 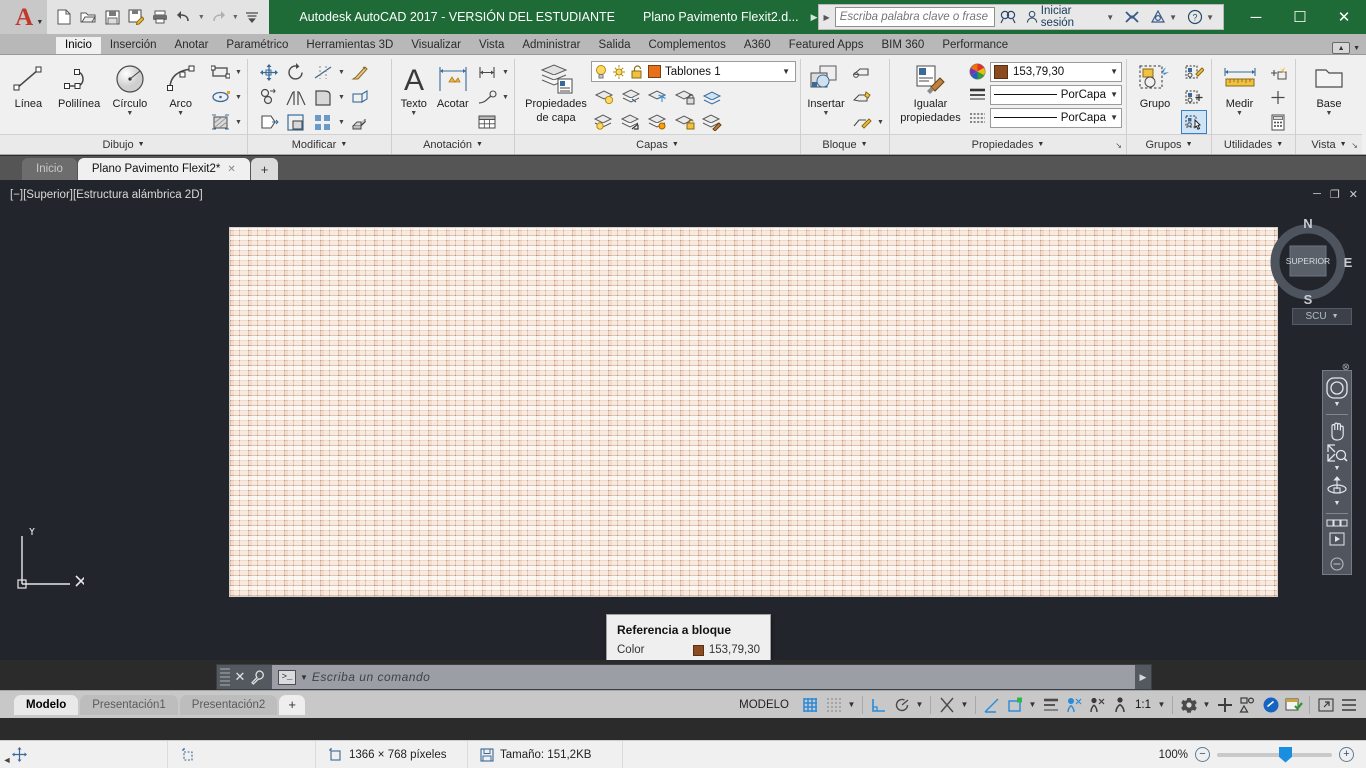 I want to click on arc-tool: Arco ▼, so click(x=180, y=88).